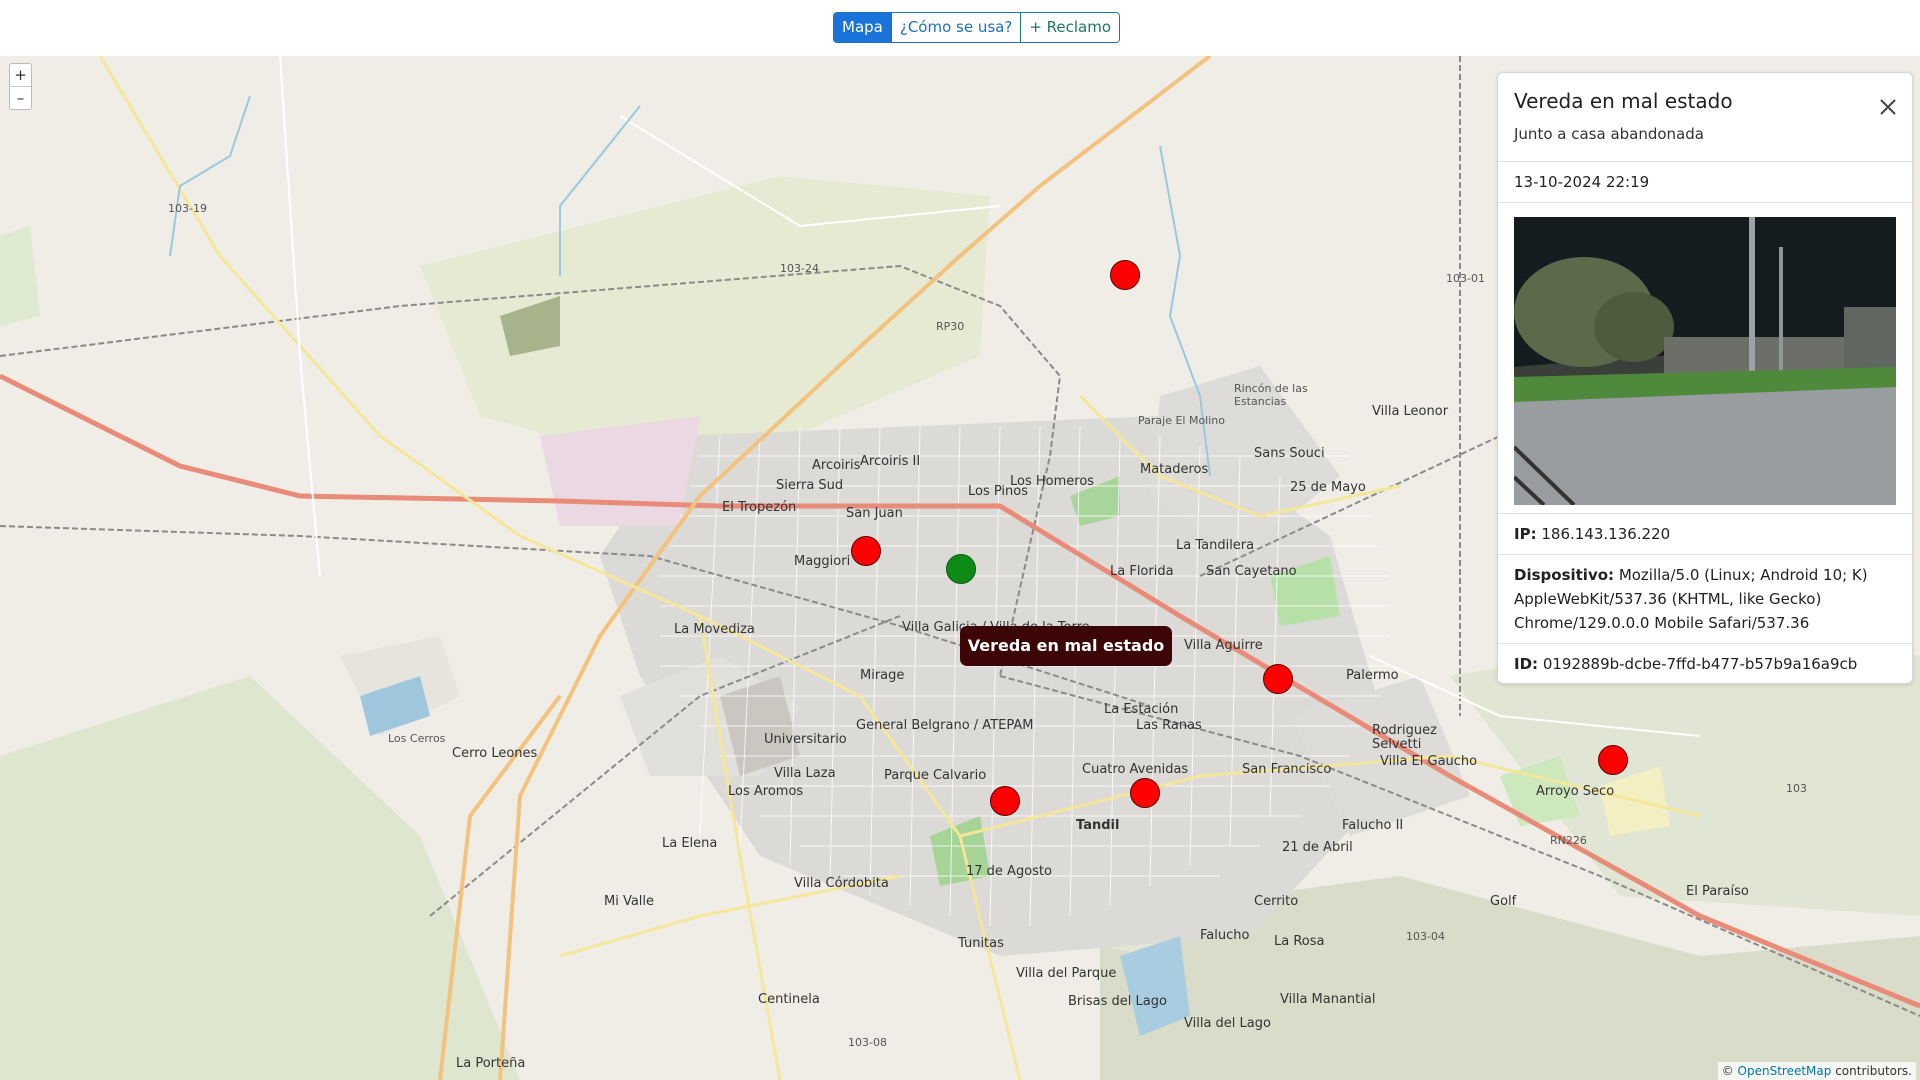 This screenshot has width=1920, height=1080. What do you see at coordinates (1182, 420) in the screenshot?
I see `map-label: Paraje El Molino` at bounding box center [1182, 420].